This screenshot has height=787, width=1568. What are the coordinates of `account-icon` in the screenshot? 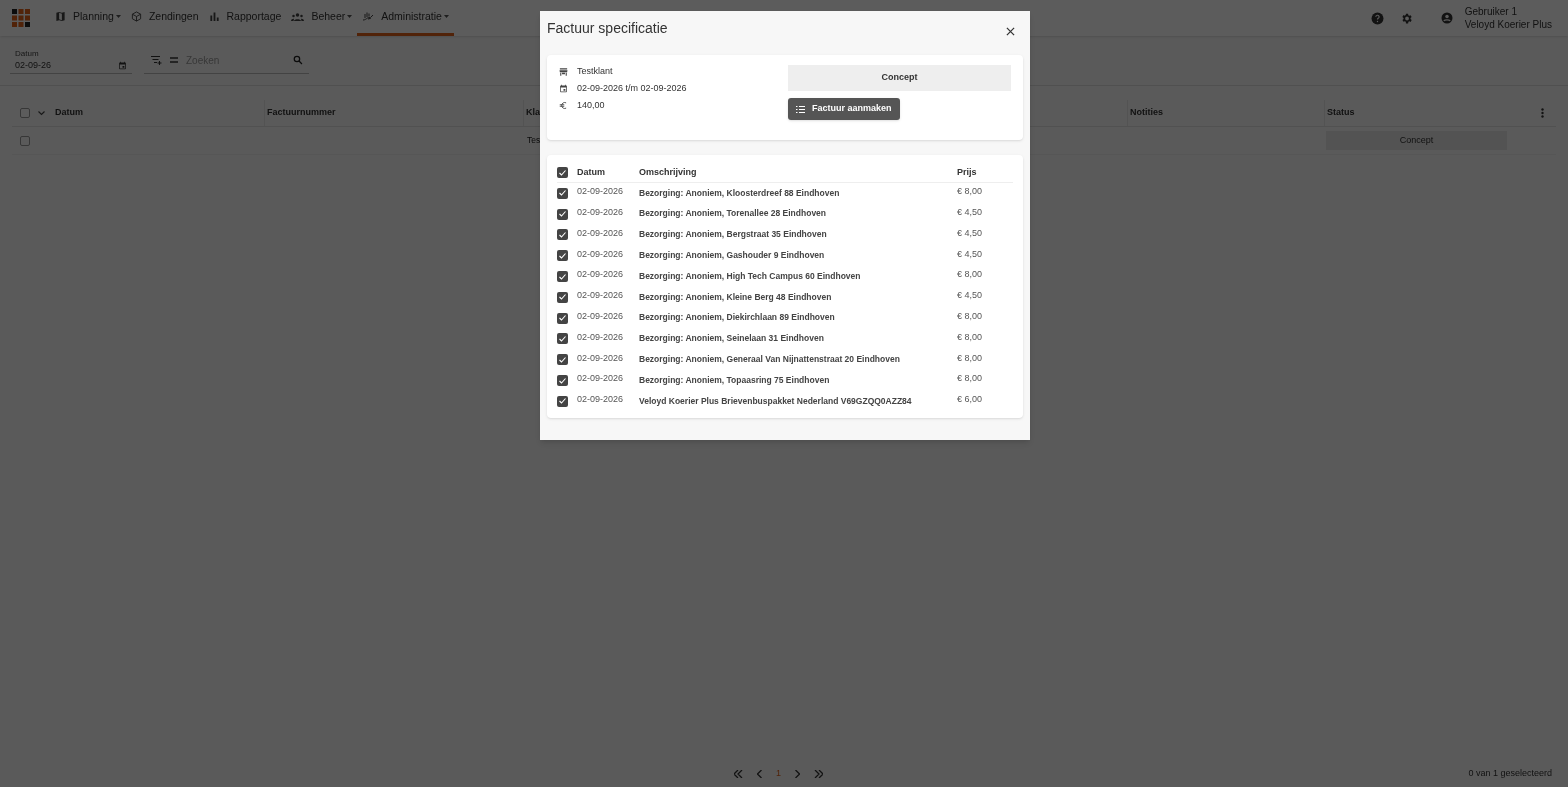 It's located at (1446, 18).